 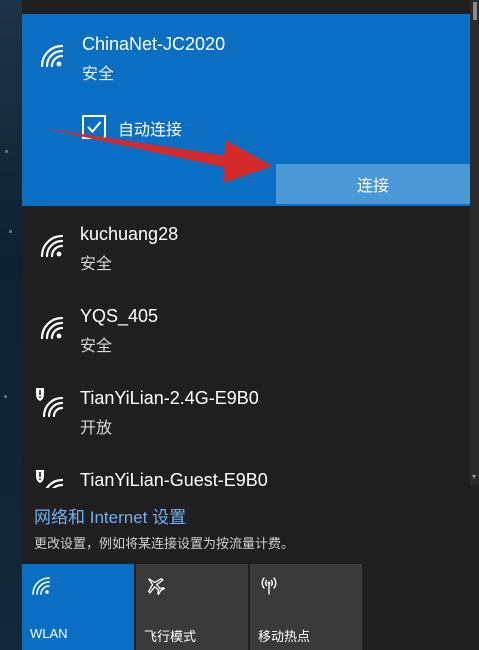 I want to click on tile-label: 移动热点, so click(x=284, y=636).